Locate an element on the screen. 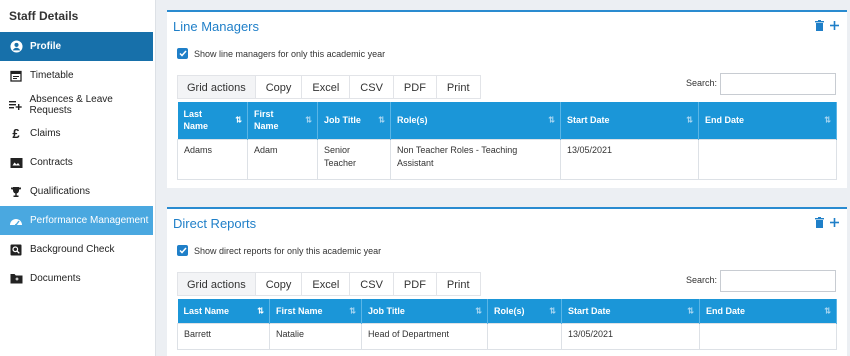 The height and width of the screenshot is (356, 850). sidebar-item-background-check: Background Check is located at coordinates (76, 249).